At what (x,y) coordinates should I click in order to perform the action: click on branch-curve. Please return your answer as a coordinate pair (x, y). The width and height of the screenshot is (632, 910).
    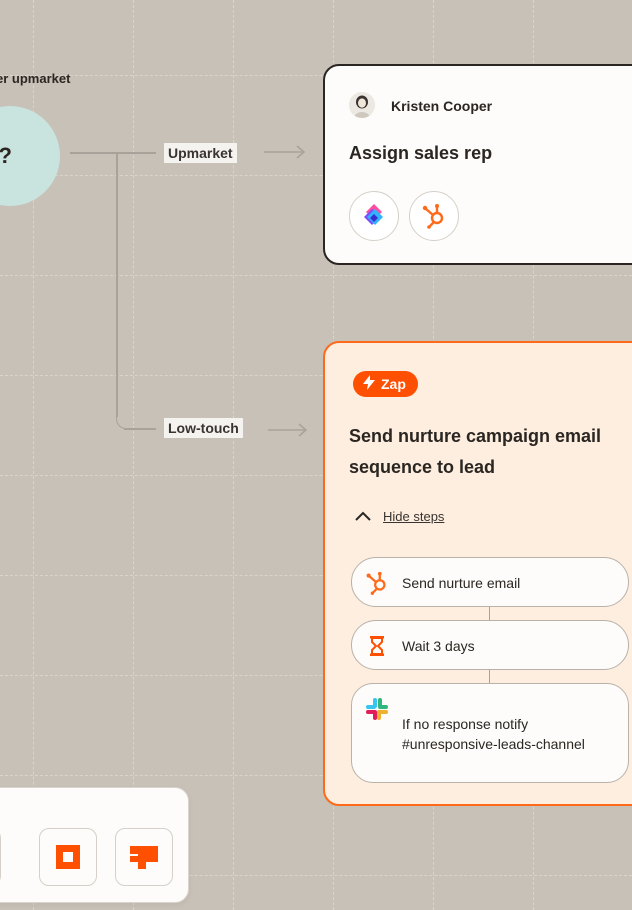
    Looking at the image, I should click on (124, 420).